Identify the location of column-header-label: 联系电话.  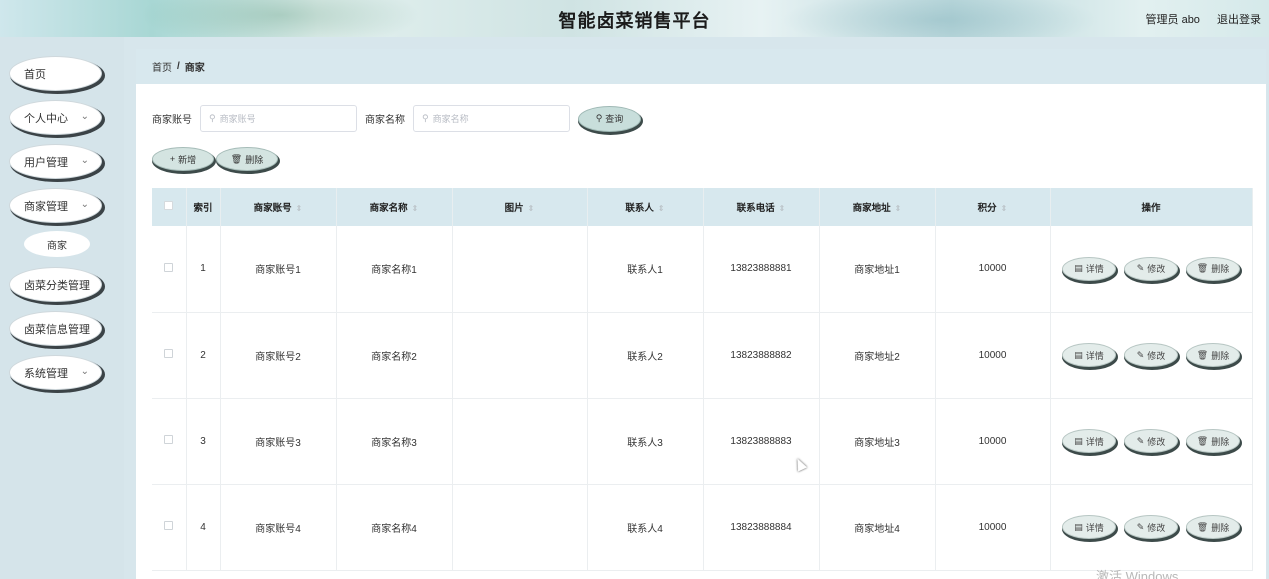
(755, 208).